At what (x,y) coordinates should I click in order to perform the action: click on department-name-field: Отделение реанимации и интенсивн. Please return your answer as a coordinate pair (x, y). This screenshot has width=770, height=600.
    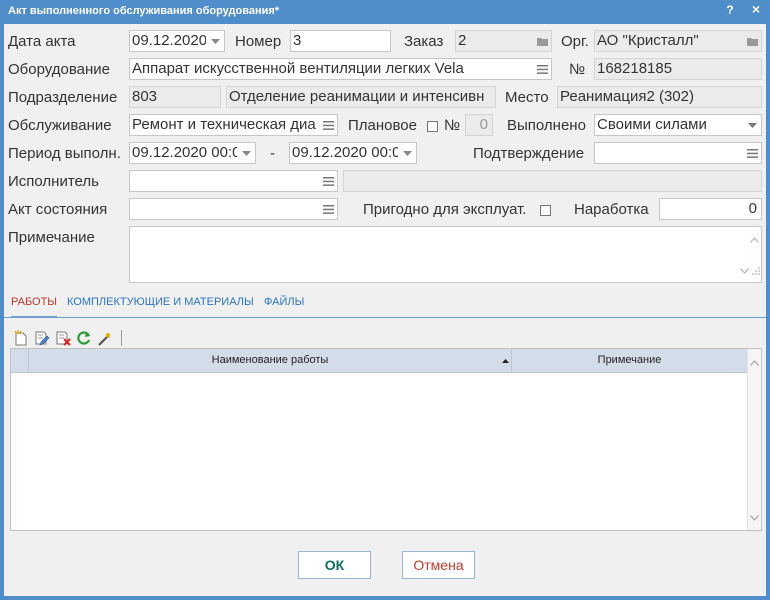
    Looking at the image, I should click on (361, 97).